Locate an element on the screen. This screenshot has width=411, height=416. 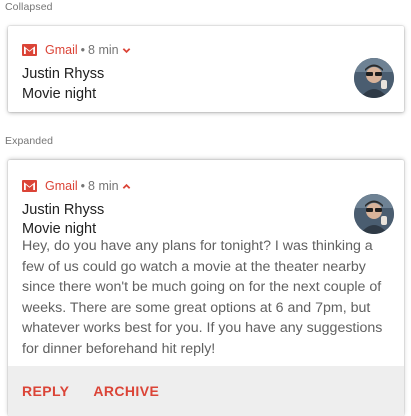
archive-button: ARCHIVE is located at coordinates (126, 391).